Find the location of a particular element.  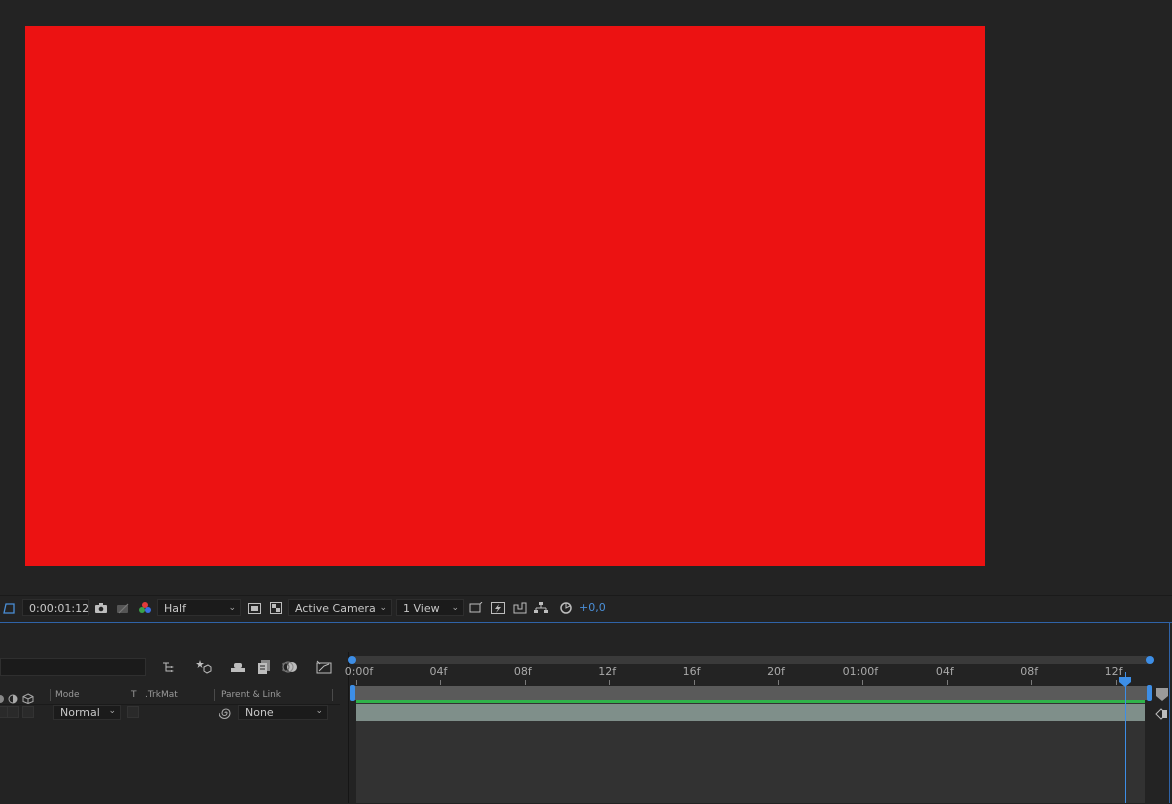

motion-blur-icon is located at coordinates (290, 667).